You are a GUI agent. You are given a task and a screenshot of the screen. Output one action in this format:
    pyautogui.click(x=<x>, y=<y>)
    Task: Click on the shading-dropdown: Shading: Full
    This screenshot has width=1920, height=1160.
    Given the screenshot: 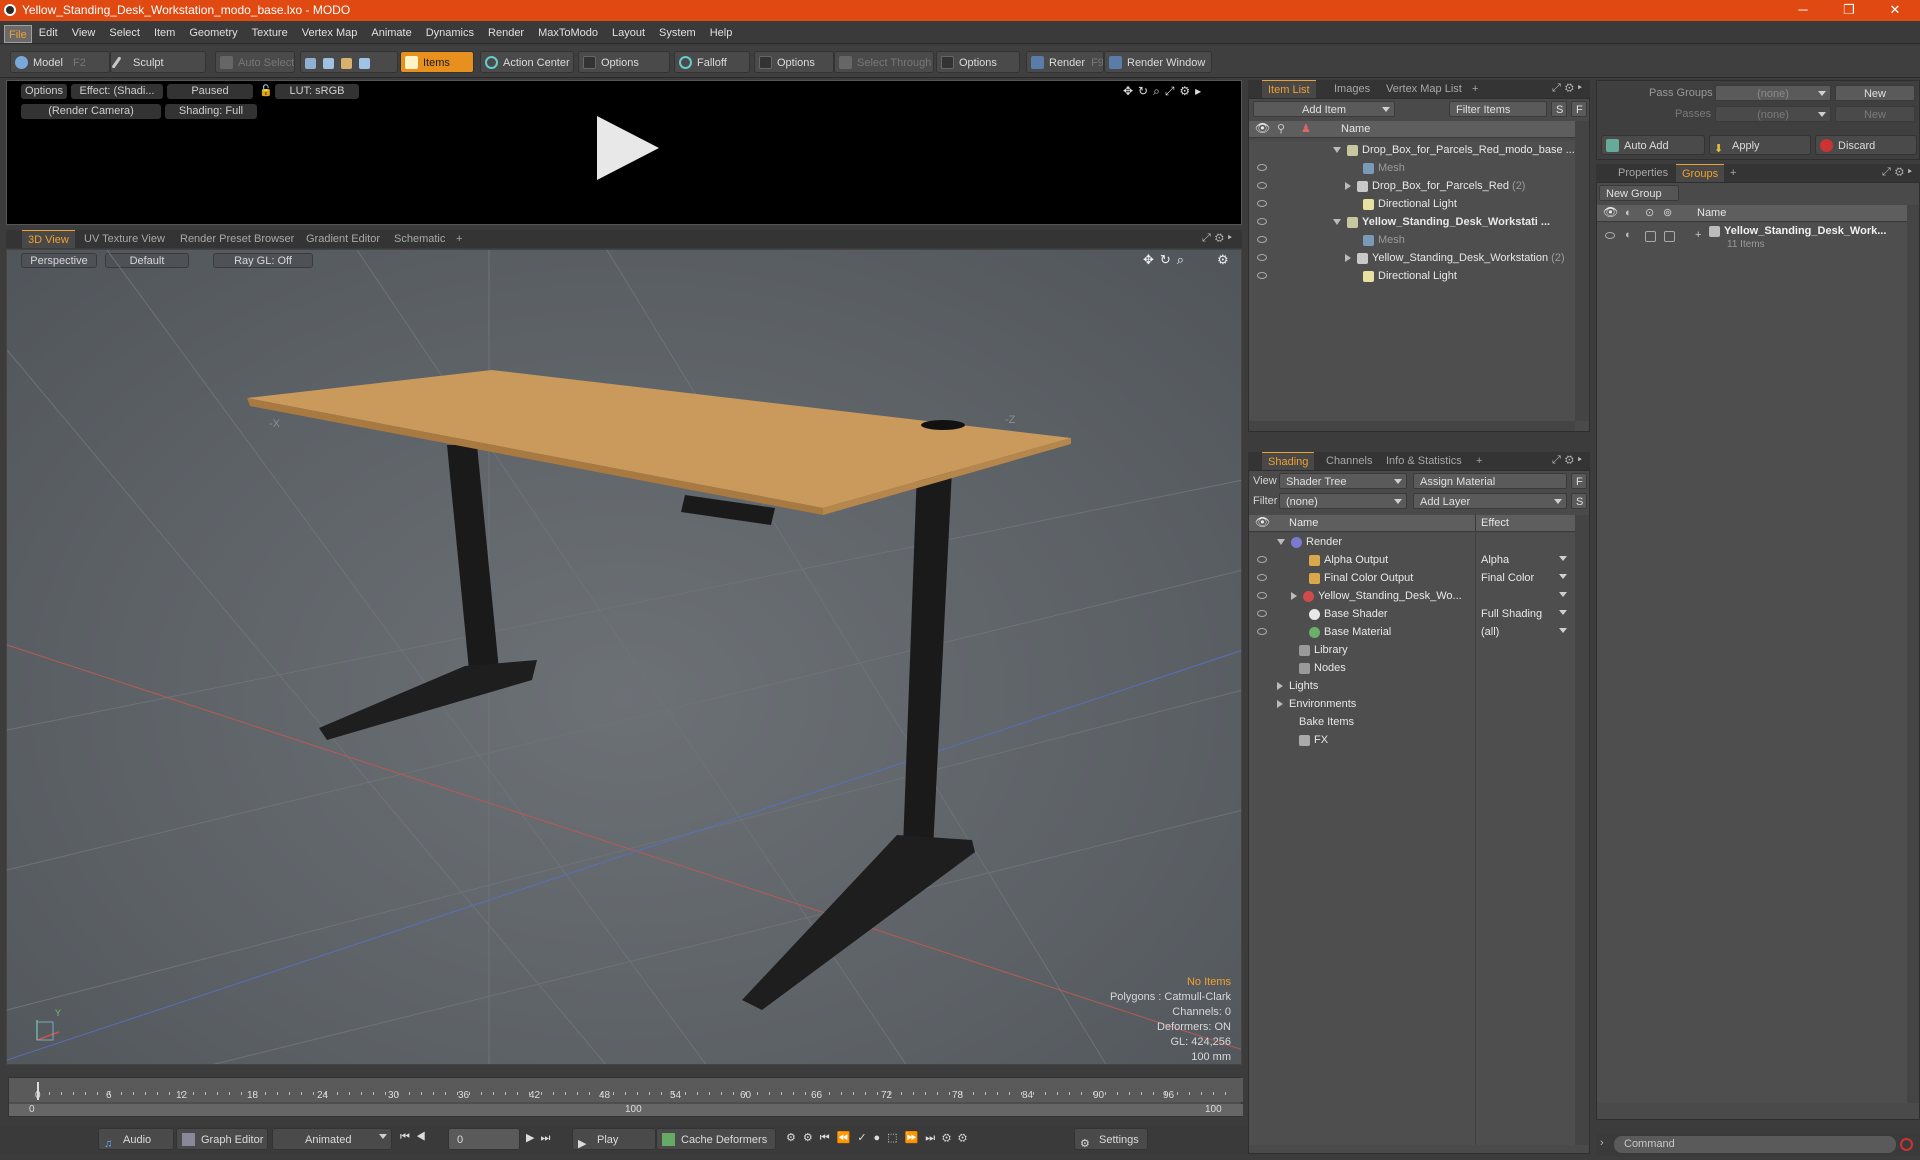 What is the action you would take?
    pyautogui.click(x=211, y=111)
    